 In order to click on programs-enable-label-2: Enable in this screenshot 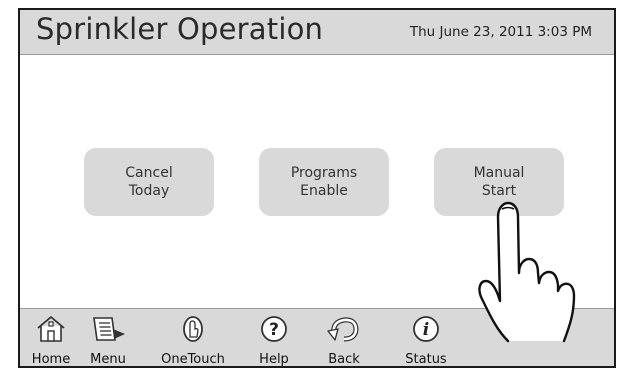, I will do `click(324, 191)`.